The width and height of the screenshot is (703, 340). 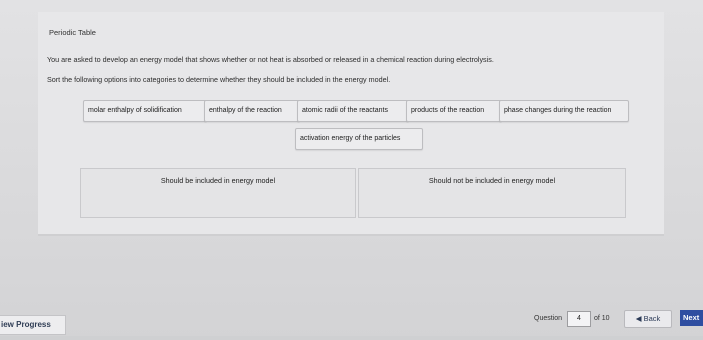 I want to click on back-button: ◀ Back, so click(x=648, y=319).